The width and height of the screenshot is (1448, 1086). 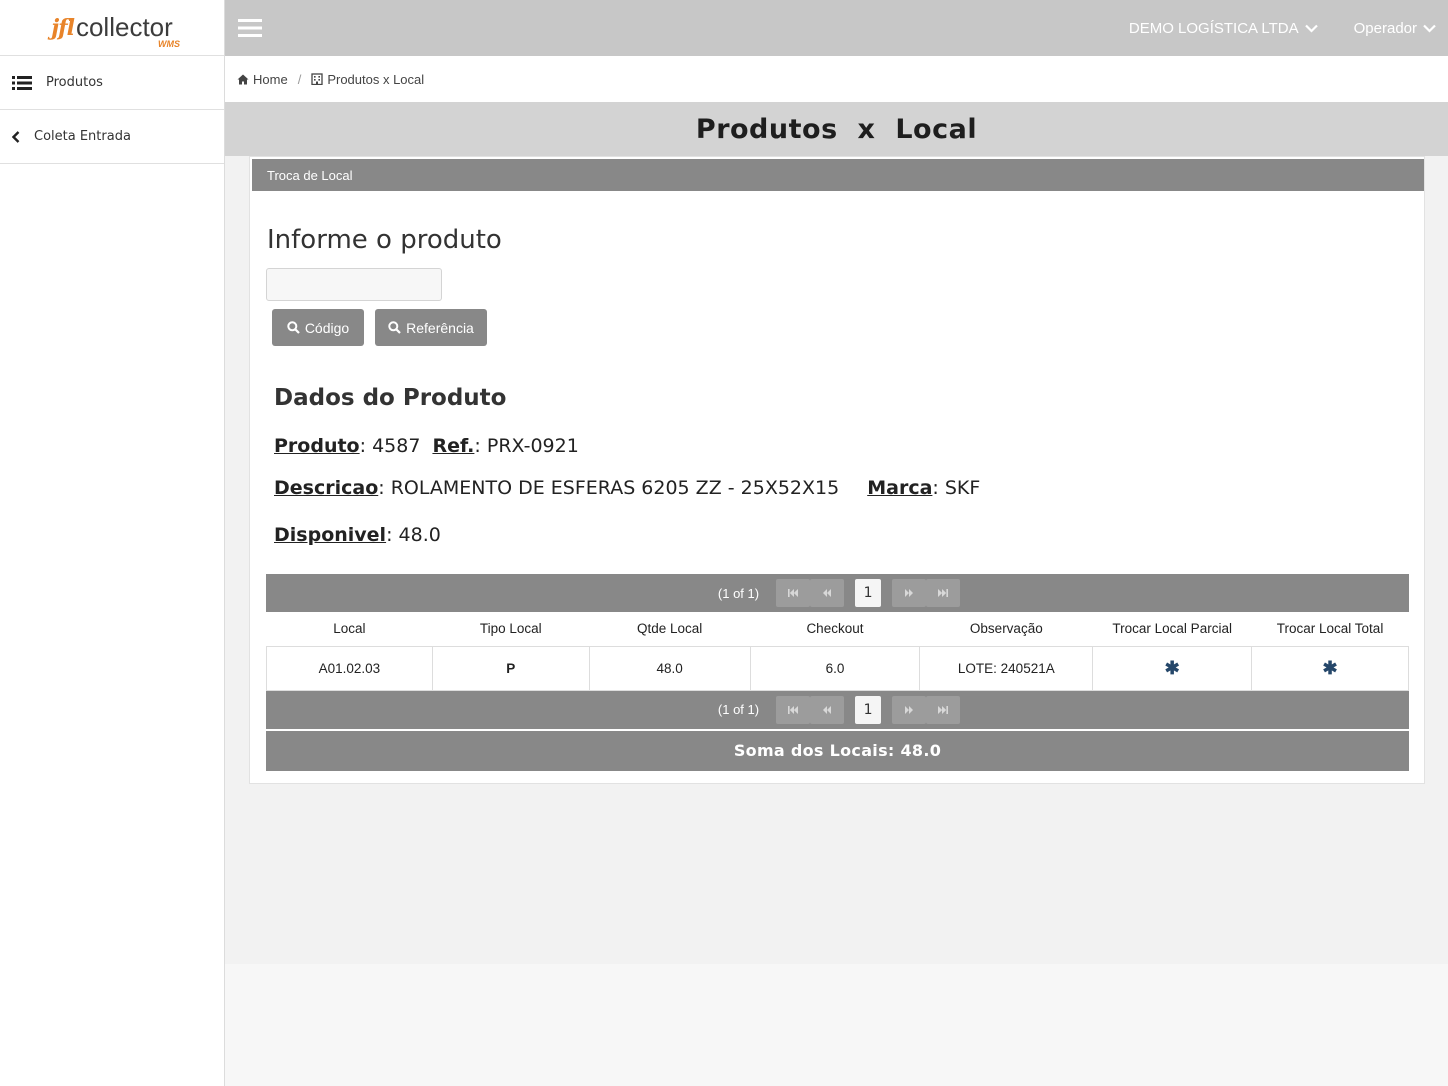 What do you see at coordinates (1006, 629) in the screenshot?
I see `col-observacao: Observação` at bounding box center [1006, 629].